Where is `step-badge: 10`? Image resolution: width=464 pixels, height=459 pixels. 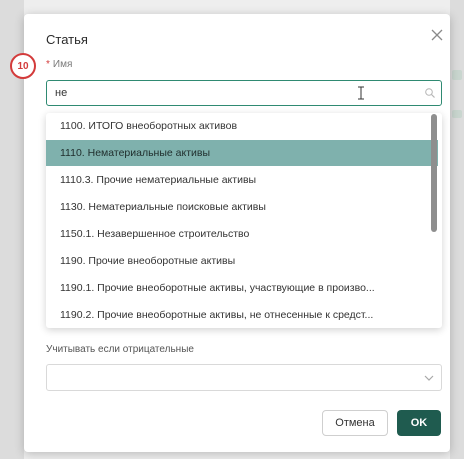
step-badge: 10 is located at coordinates (23, 66).